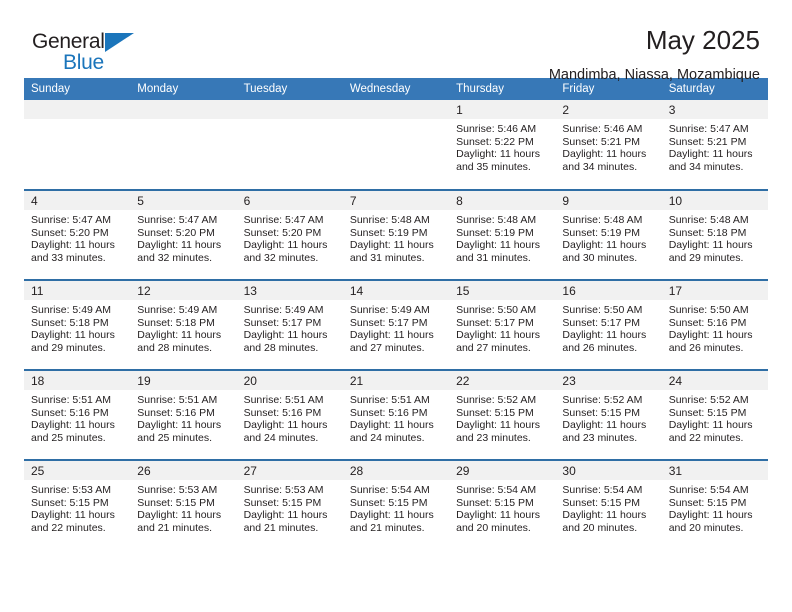  Describe the element at coordinates (289, 290) in the screenshot. I see `day-number: 13` at that location.